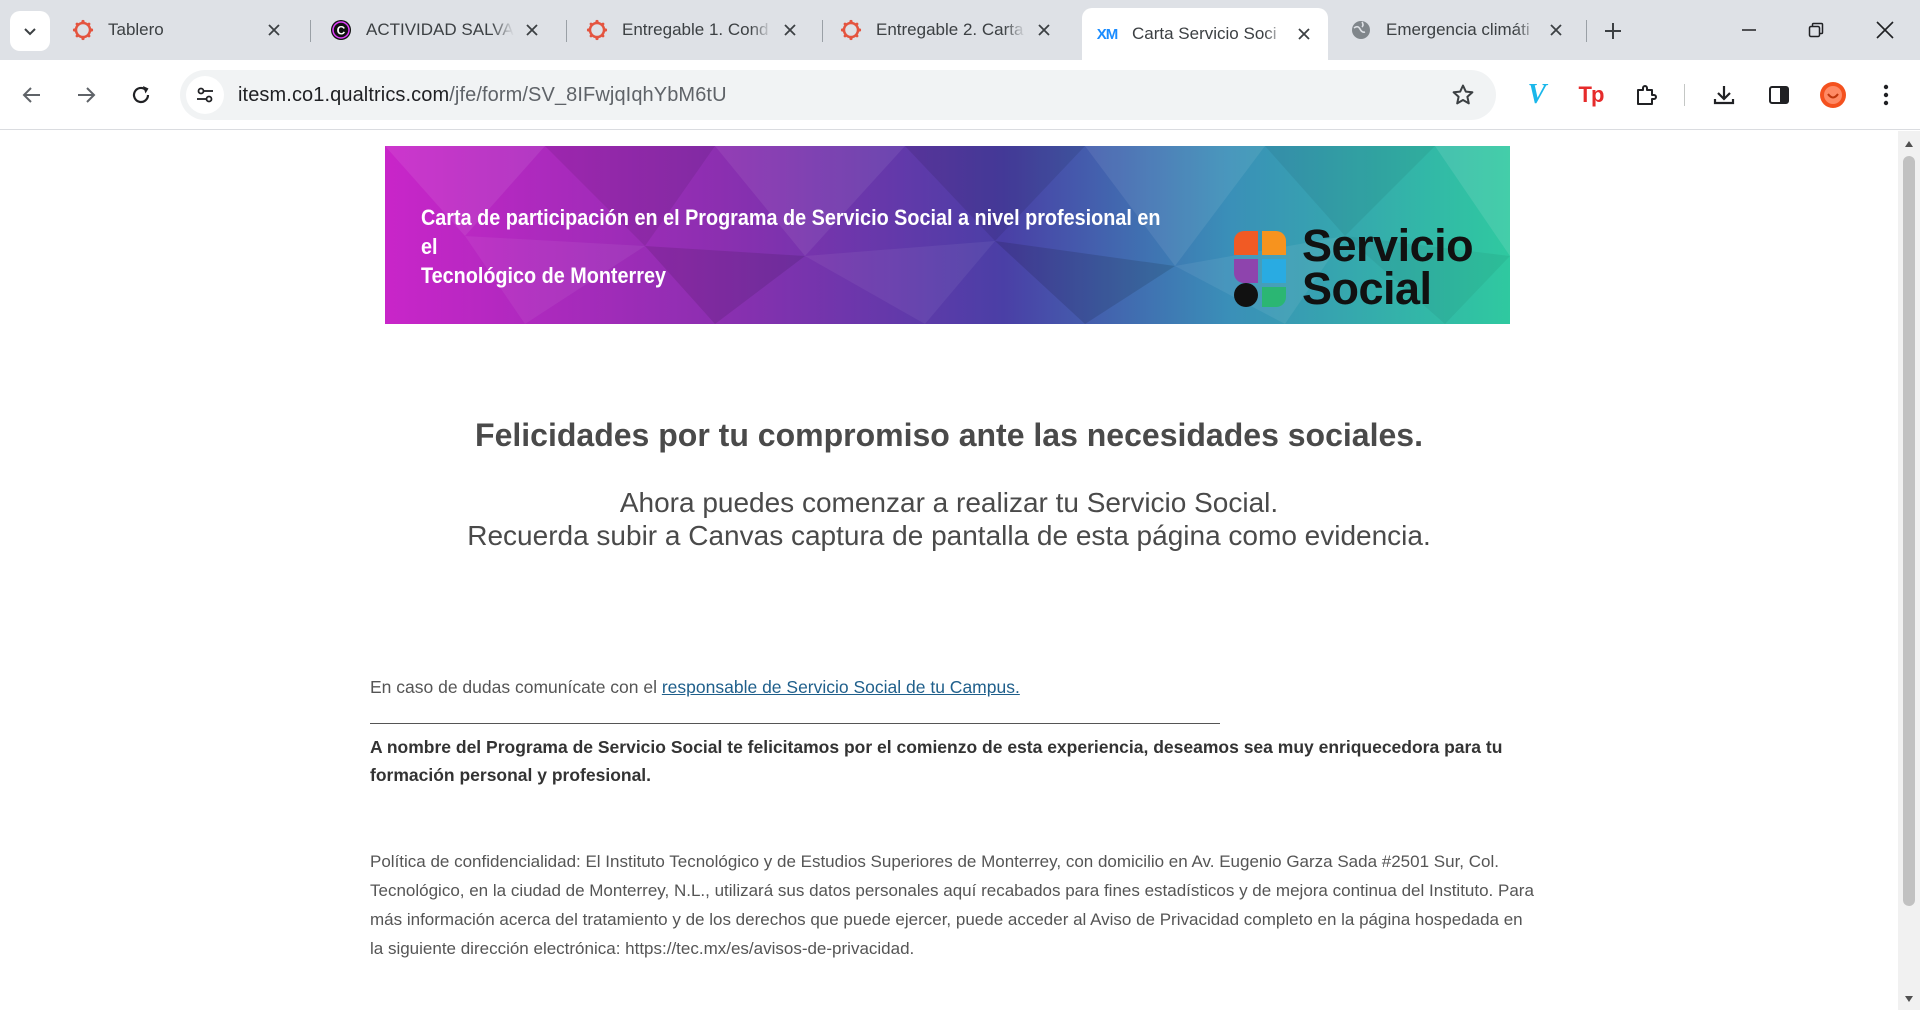  Describe the element at coordinates (588, 94) in the screenshot. I see `url-path: /jfe/form/SV_8IFwjqIqhYbM6tU` at that location.